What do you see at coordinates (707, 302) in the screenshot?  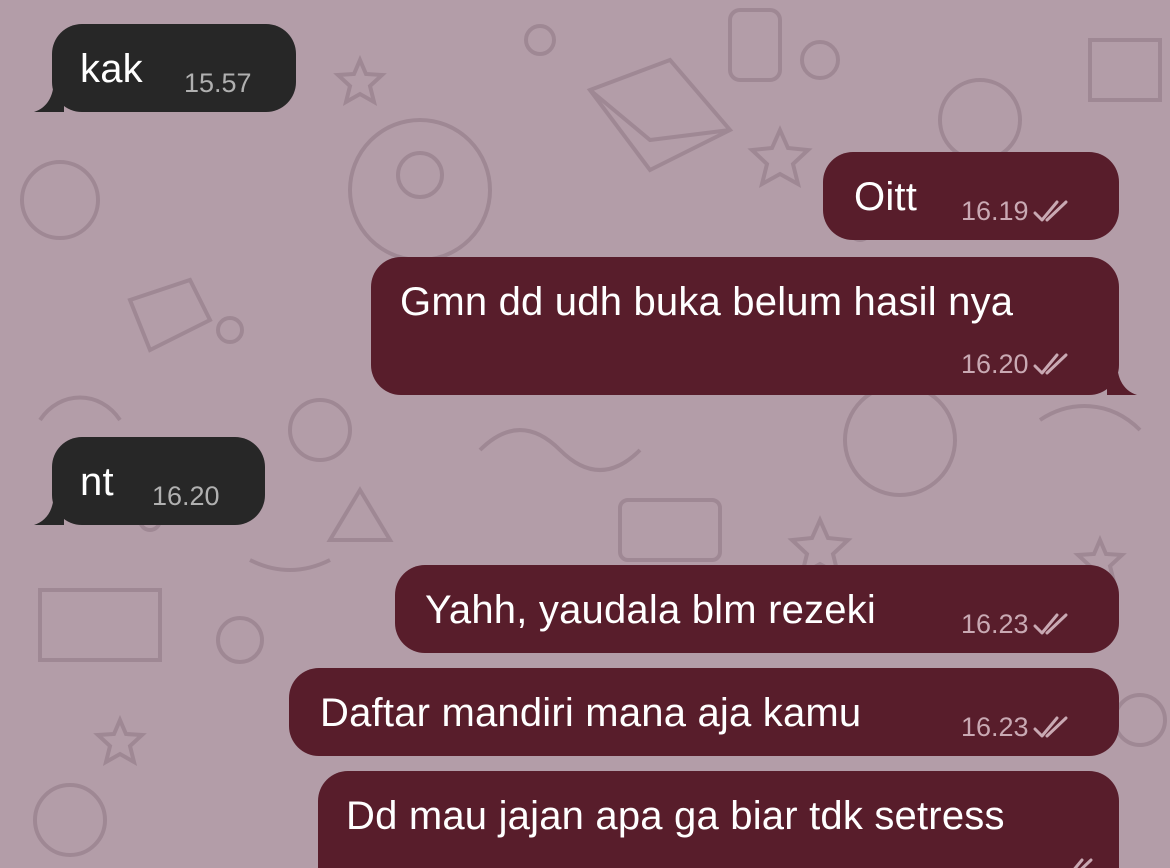 I see `message-text: Gmn dd udh buka belum hasil nya` at bounding box center [707, 302].